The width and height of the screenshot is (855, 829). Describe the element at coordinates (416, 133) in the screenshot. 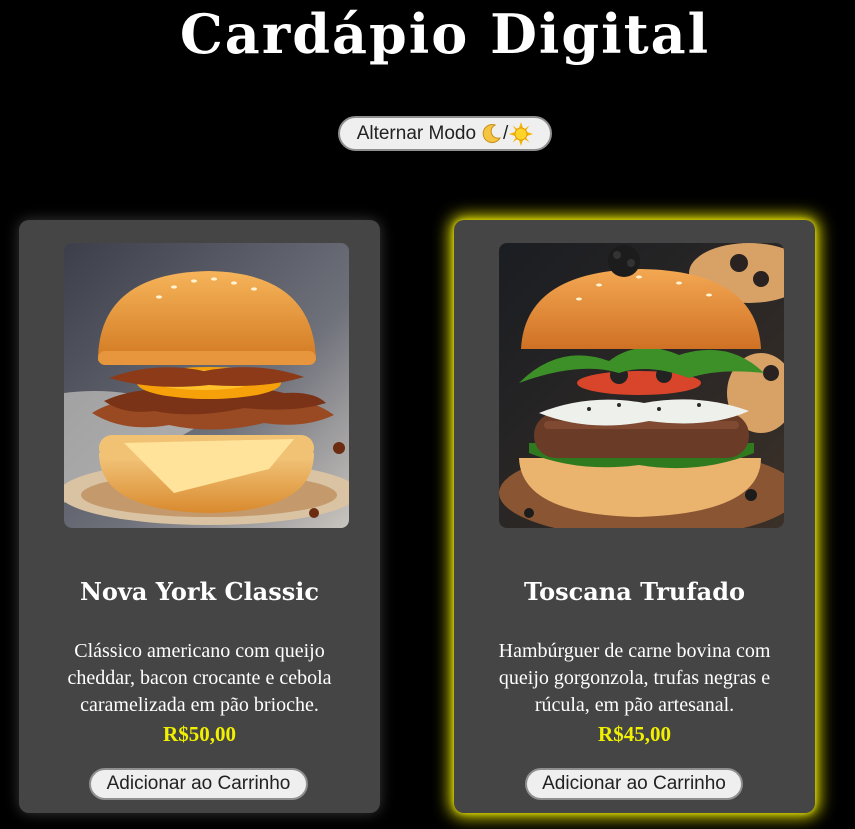

I see `theme-toggle-label: Alternar Modo` at that location.